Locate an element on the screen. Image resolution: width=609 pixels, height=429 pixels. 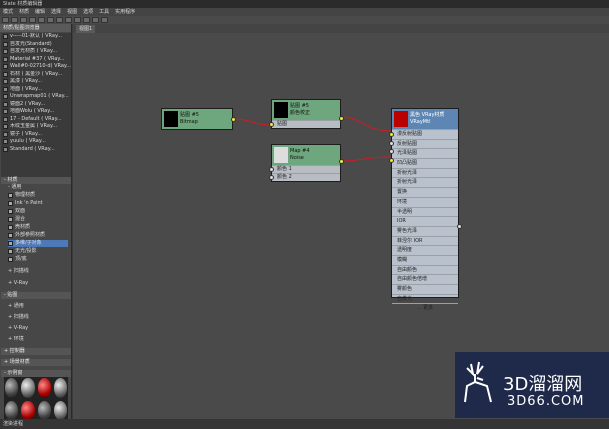
menu-item-utilities: 实用程序 is located at coordinates (125, 12).